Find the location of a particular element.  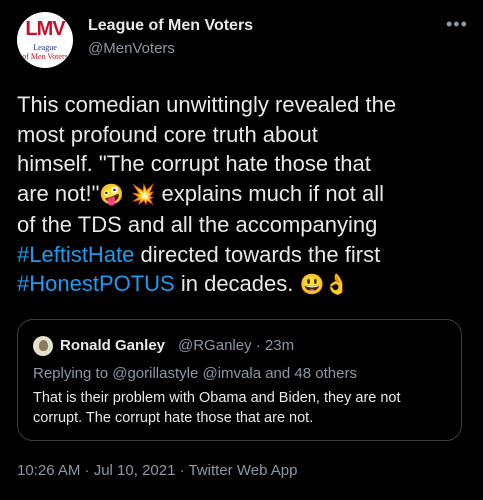

author-handle: @MenVoters is located at coordinates (131, 48).